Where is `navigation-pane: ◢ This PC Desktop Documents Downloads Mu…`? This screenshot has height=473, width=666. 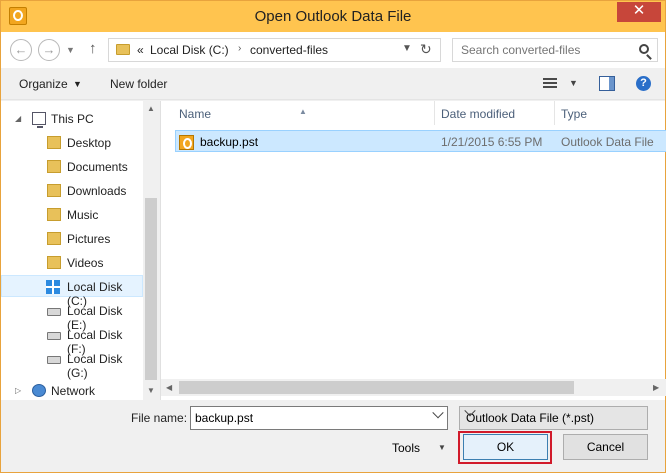
navigation-pane: ◢ This PC Desktop Documents Downloads Mu… is located at coordinates (80, 250).